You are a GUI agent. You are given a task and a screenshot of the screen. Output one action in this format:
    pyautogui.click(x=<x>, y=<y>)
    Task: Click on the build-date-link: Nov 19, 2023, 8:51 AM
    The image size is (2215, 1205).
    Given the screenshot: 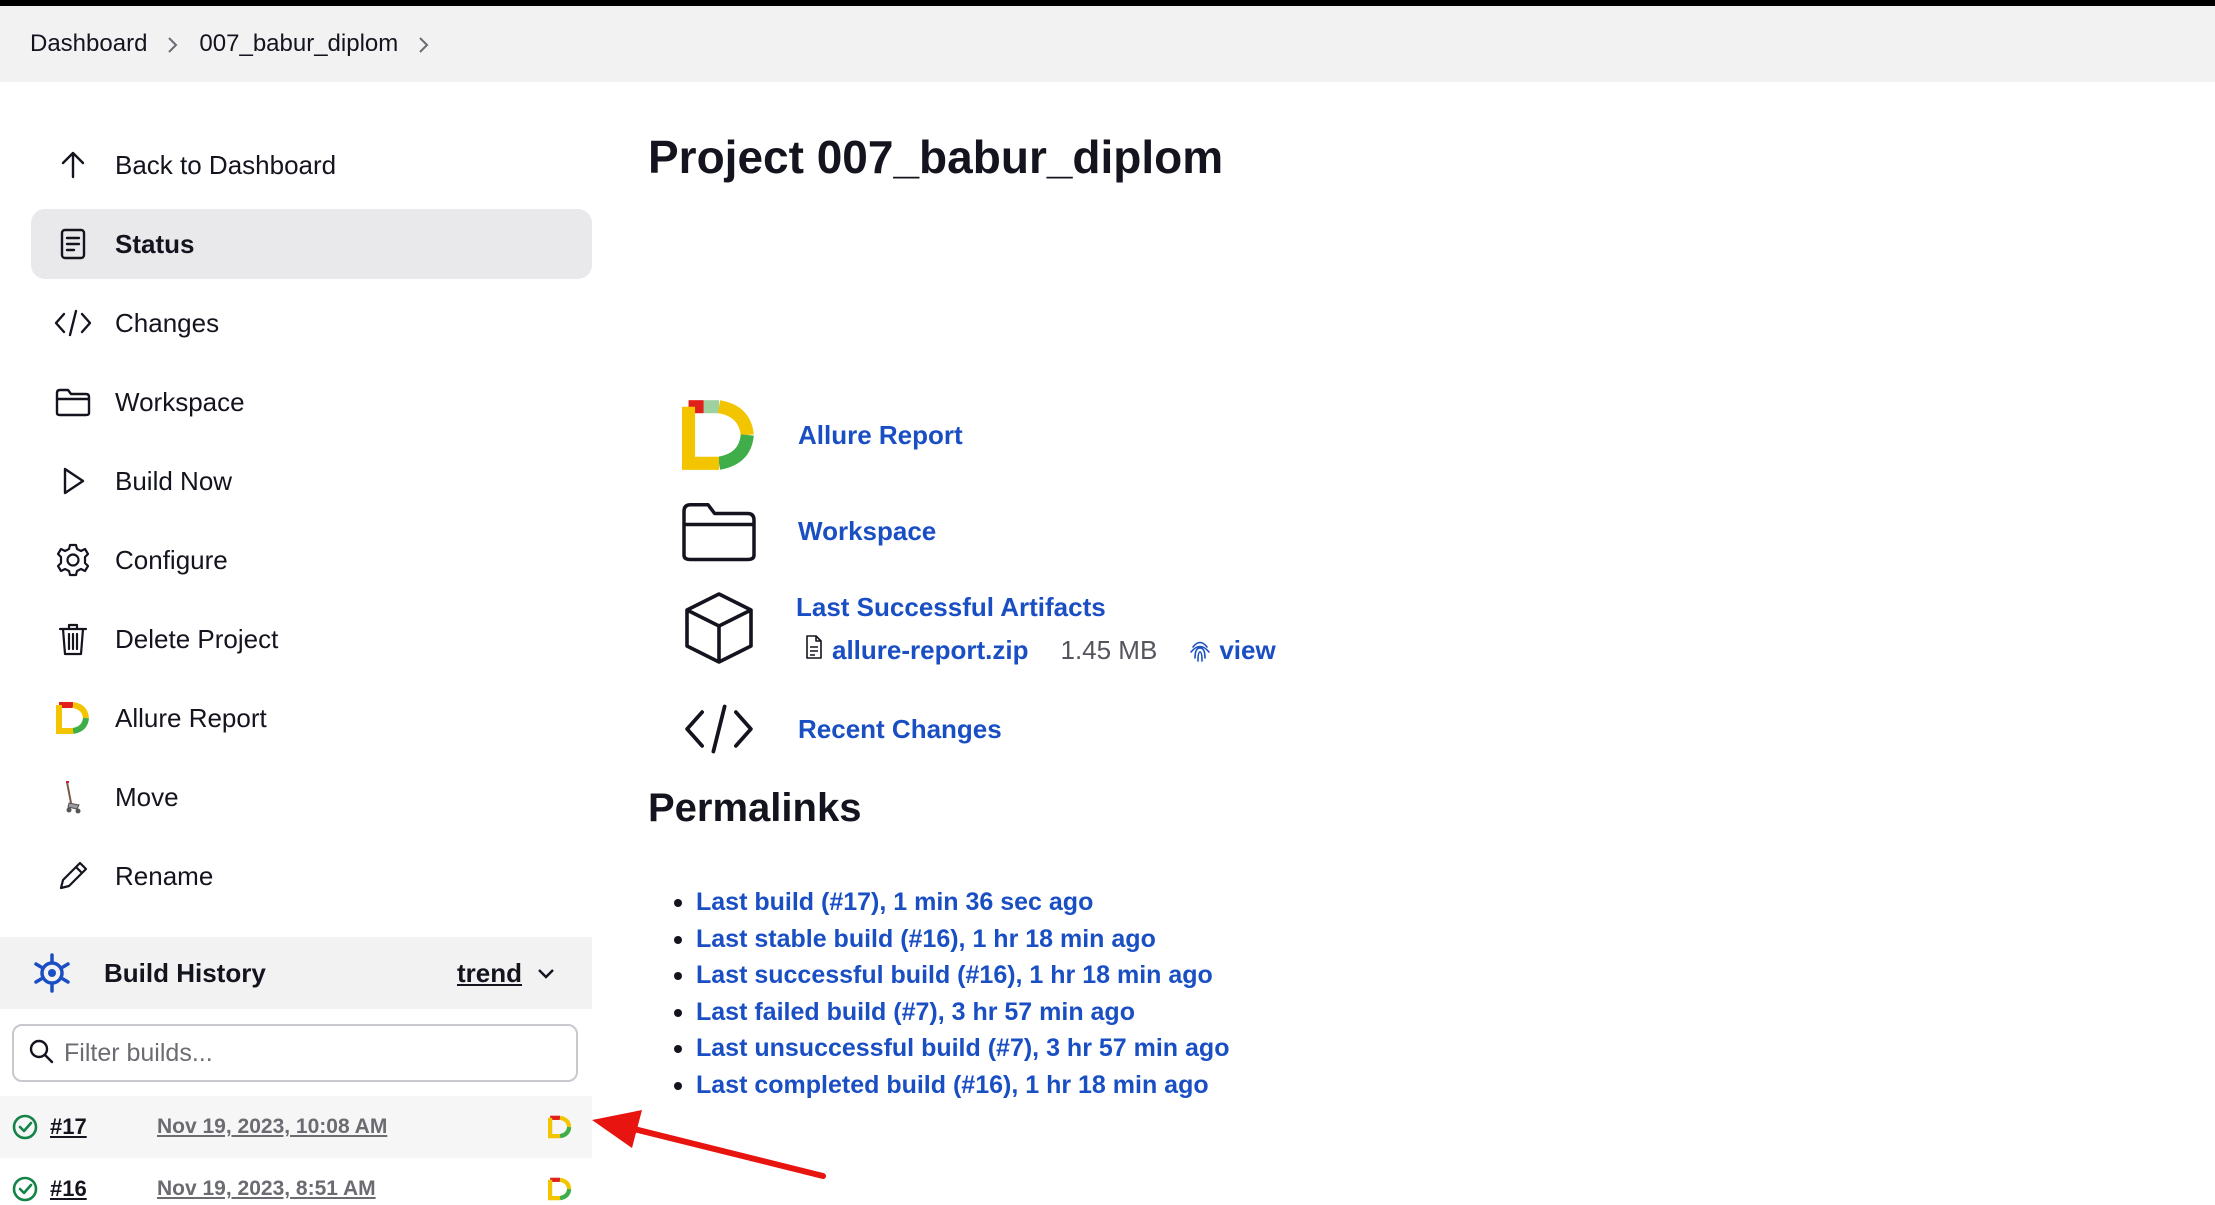 What is the action you would take?
    pyautogui.click(x=352, y=1189)
    